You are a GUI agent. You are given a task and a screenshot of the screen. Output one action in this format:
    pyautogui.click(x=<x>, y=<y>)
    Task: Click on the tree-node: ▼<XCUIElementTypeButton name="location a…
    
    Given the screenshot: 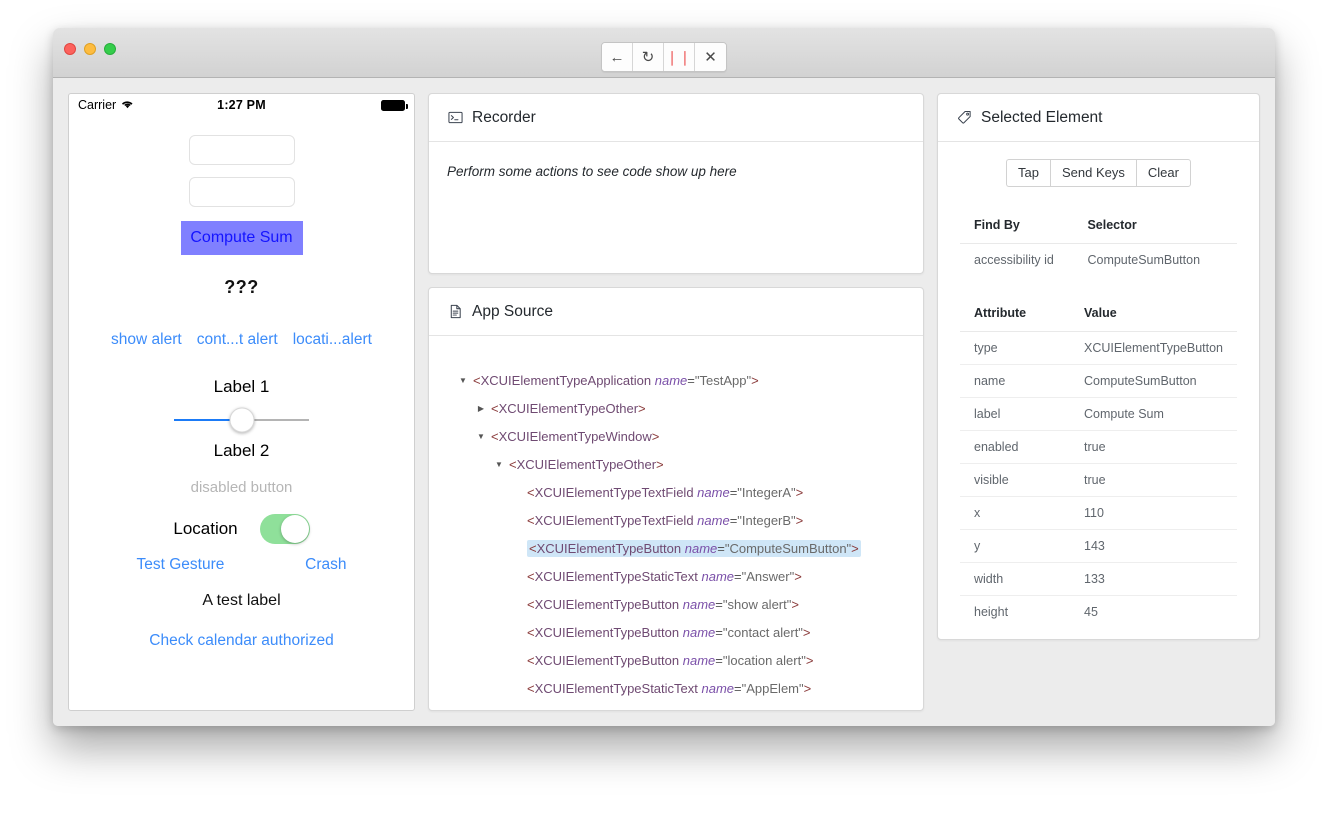 What is the action you would take?
    pyautogui.click(x=676, y=660)
    